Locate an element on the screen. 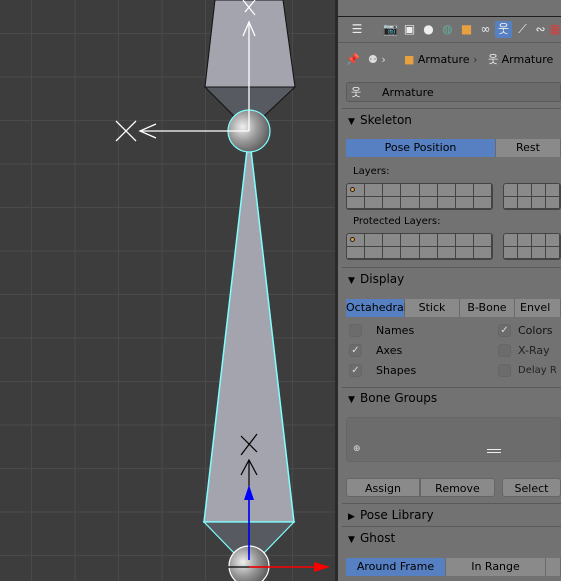 The image size is (561, 581). shapes-checkbox: ✓ Shapes is located at coordinates (382, 370).